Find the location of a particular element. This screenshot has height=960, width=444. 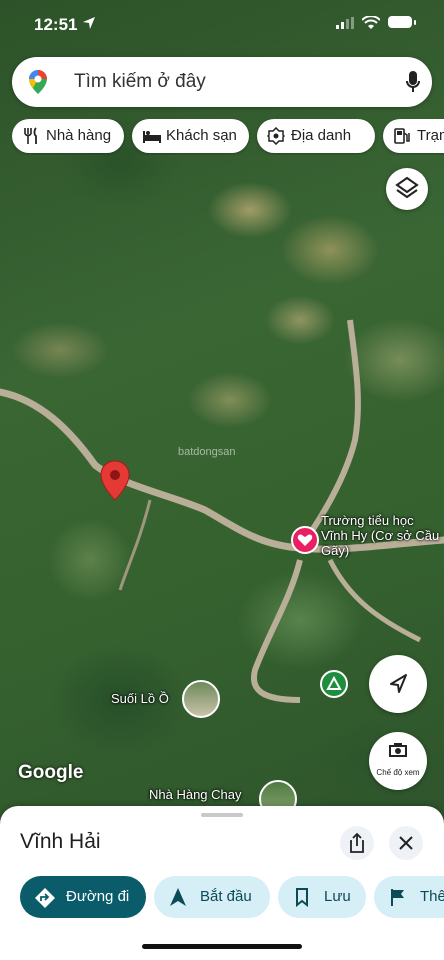

status-bar: 12:51 is located at coordinates (222, 25).